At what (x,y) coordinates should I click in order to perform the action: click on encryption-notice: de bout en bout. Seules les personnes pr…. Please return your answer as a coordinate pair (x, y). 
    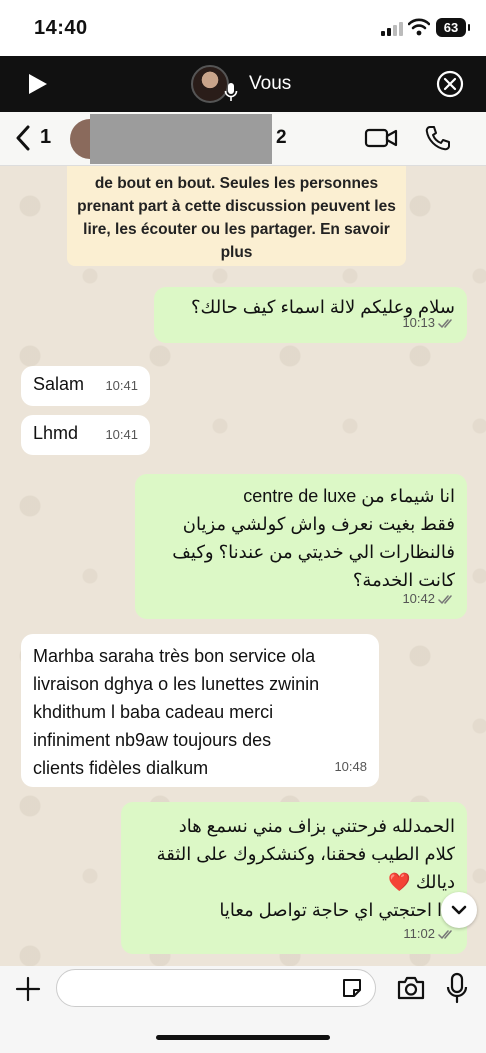
    Looking at the image, I should click on (236, 216).